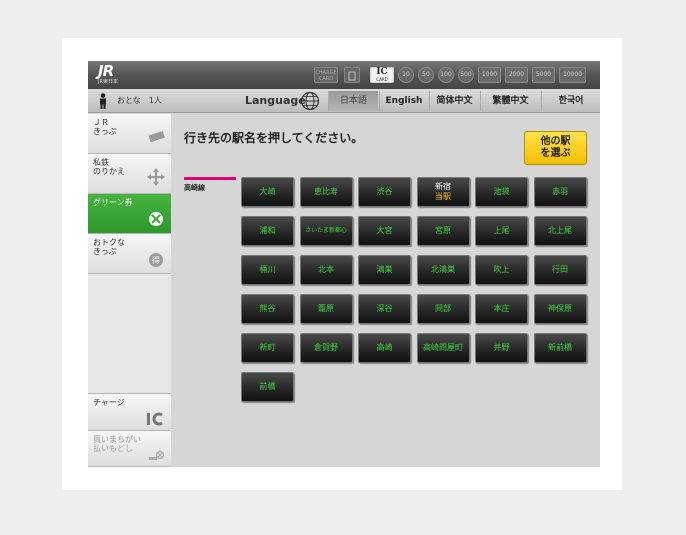 Image resolution: width=686 pixels, height=535 pixels. Describe the element at coordinates (384, 192) in the screenshot. I see `station-button: 渋谷` at that location.